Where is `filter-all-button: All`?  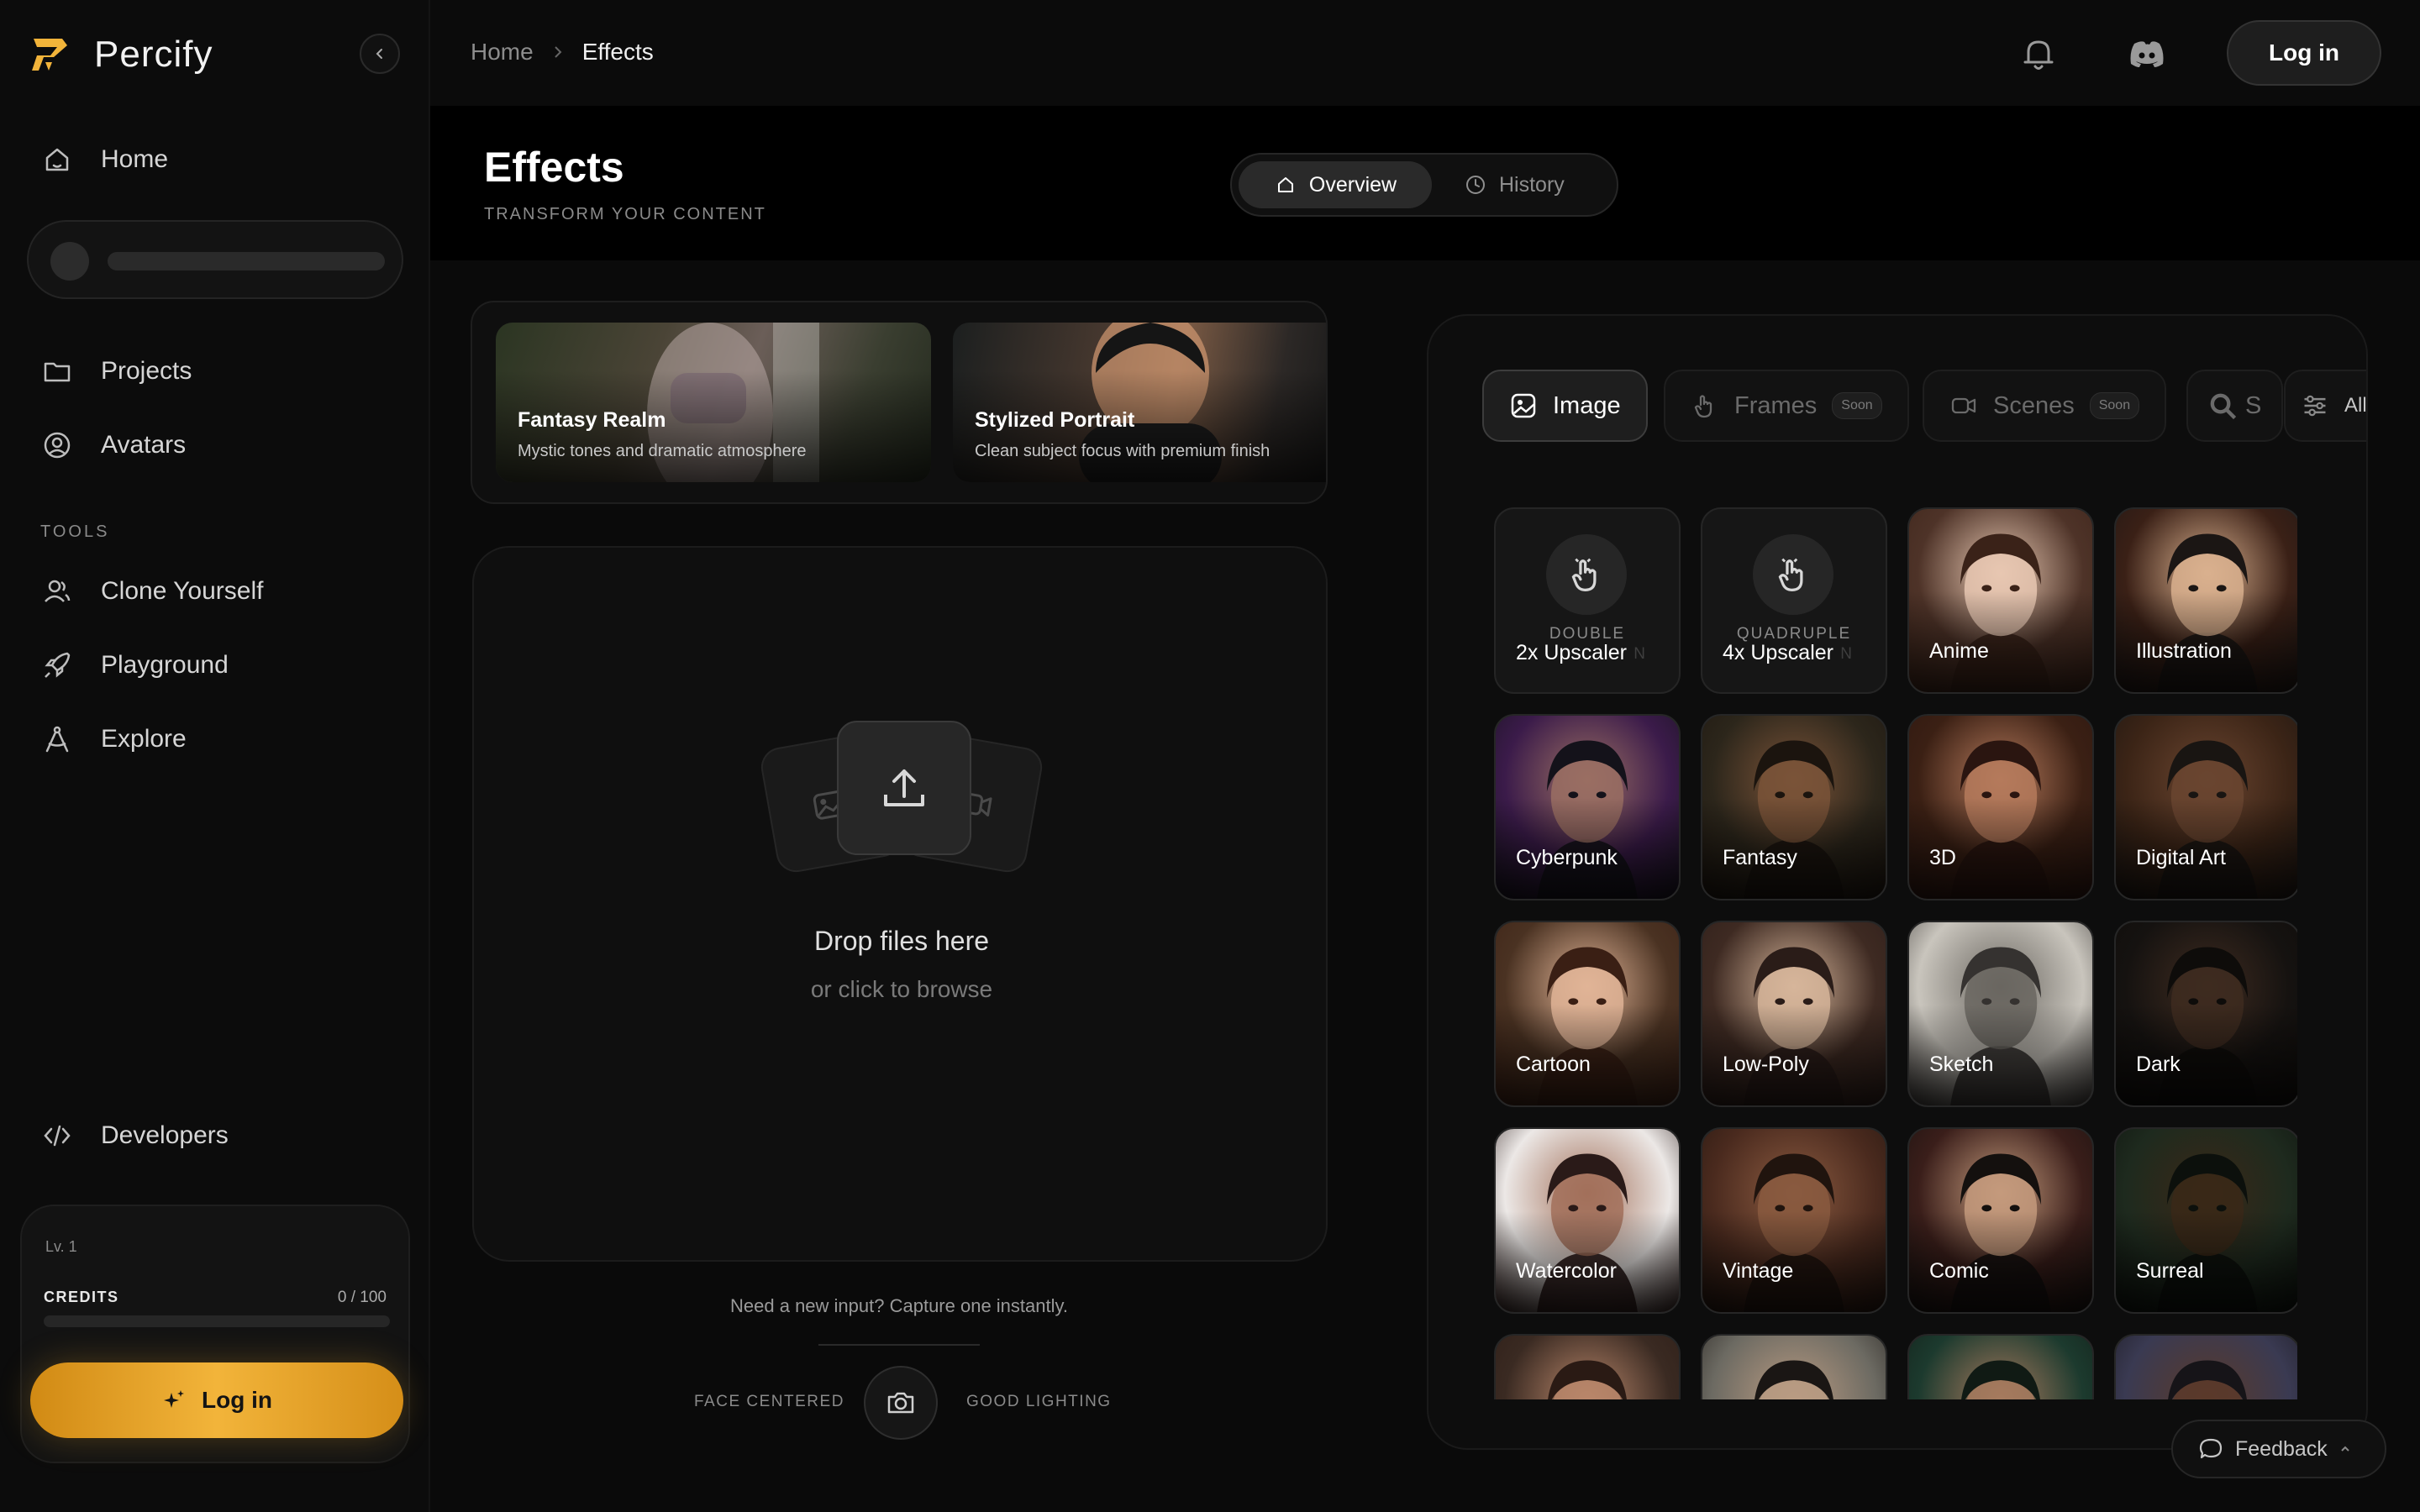 filter-all-button: All is located at coordinates (2326, 406).